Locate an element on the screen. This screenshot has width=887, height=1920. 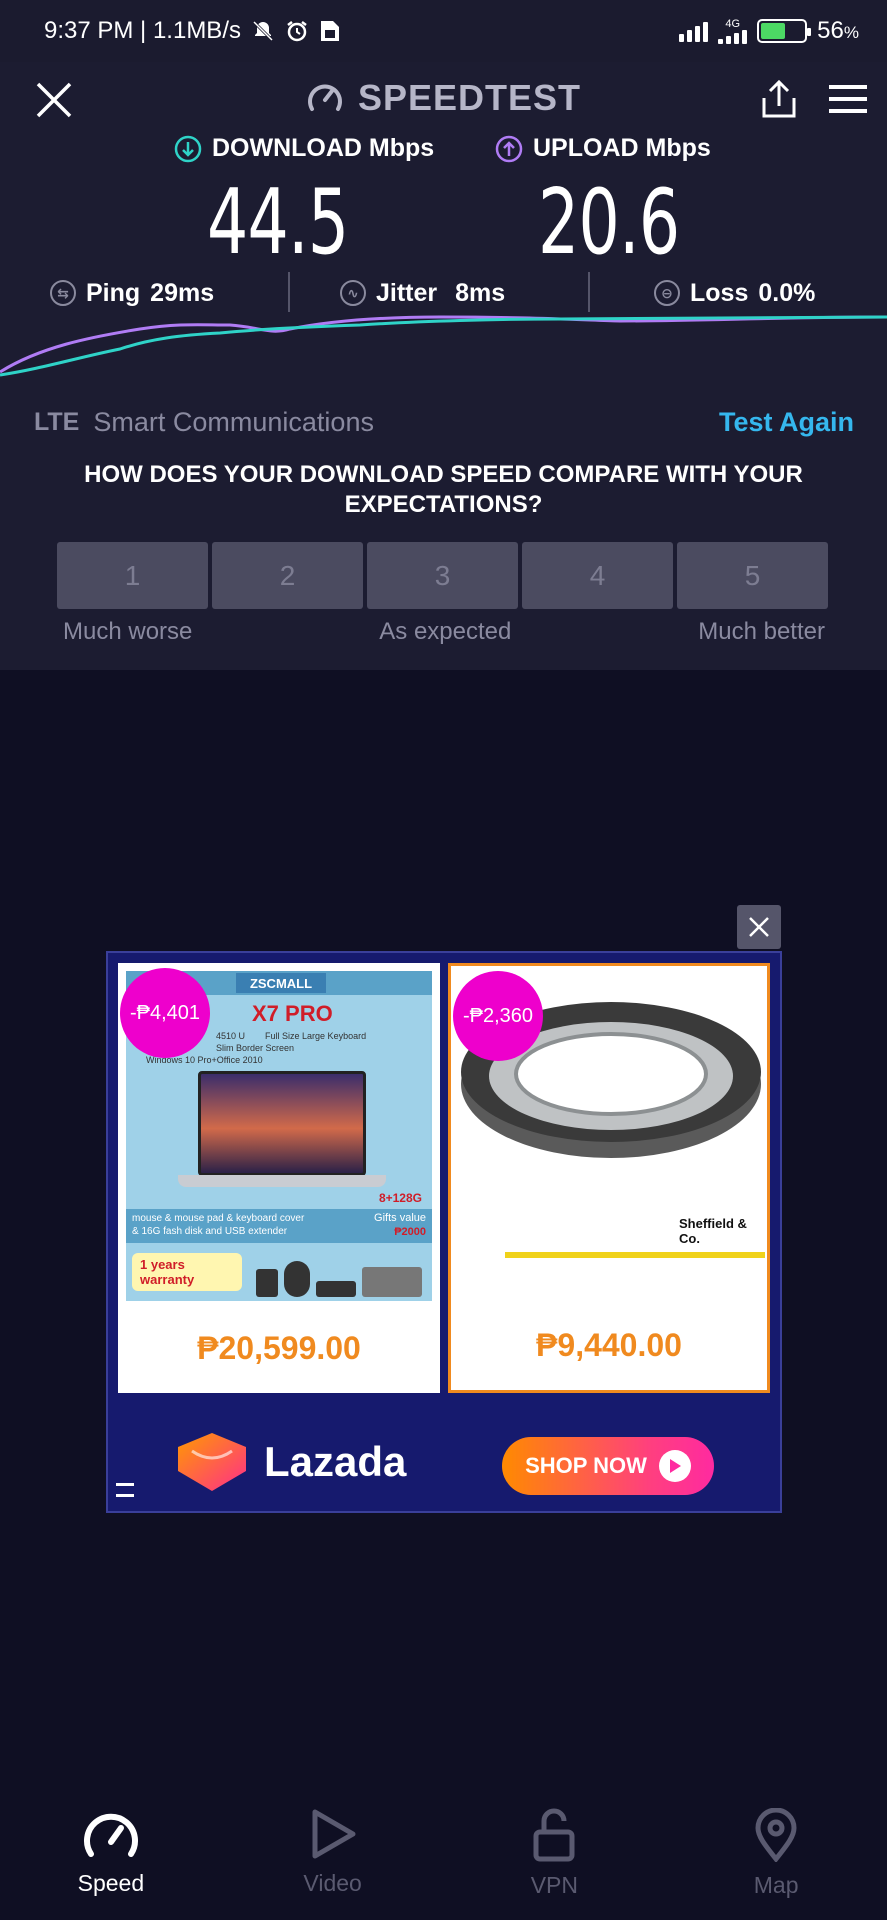
ping-label: Ping is located at coordinates (113, 292).